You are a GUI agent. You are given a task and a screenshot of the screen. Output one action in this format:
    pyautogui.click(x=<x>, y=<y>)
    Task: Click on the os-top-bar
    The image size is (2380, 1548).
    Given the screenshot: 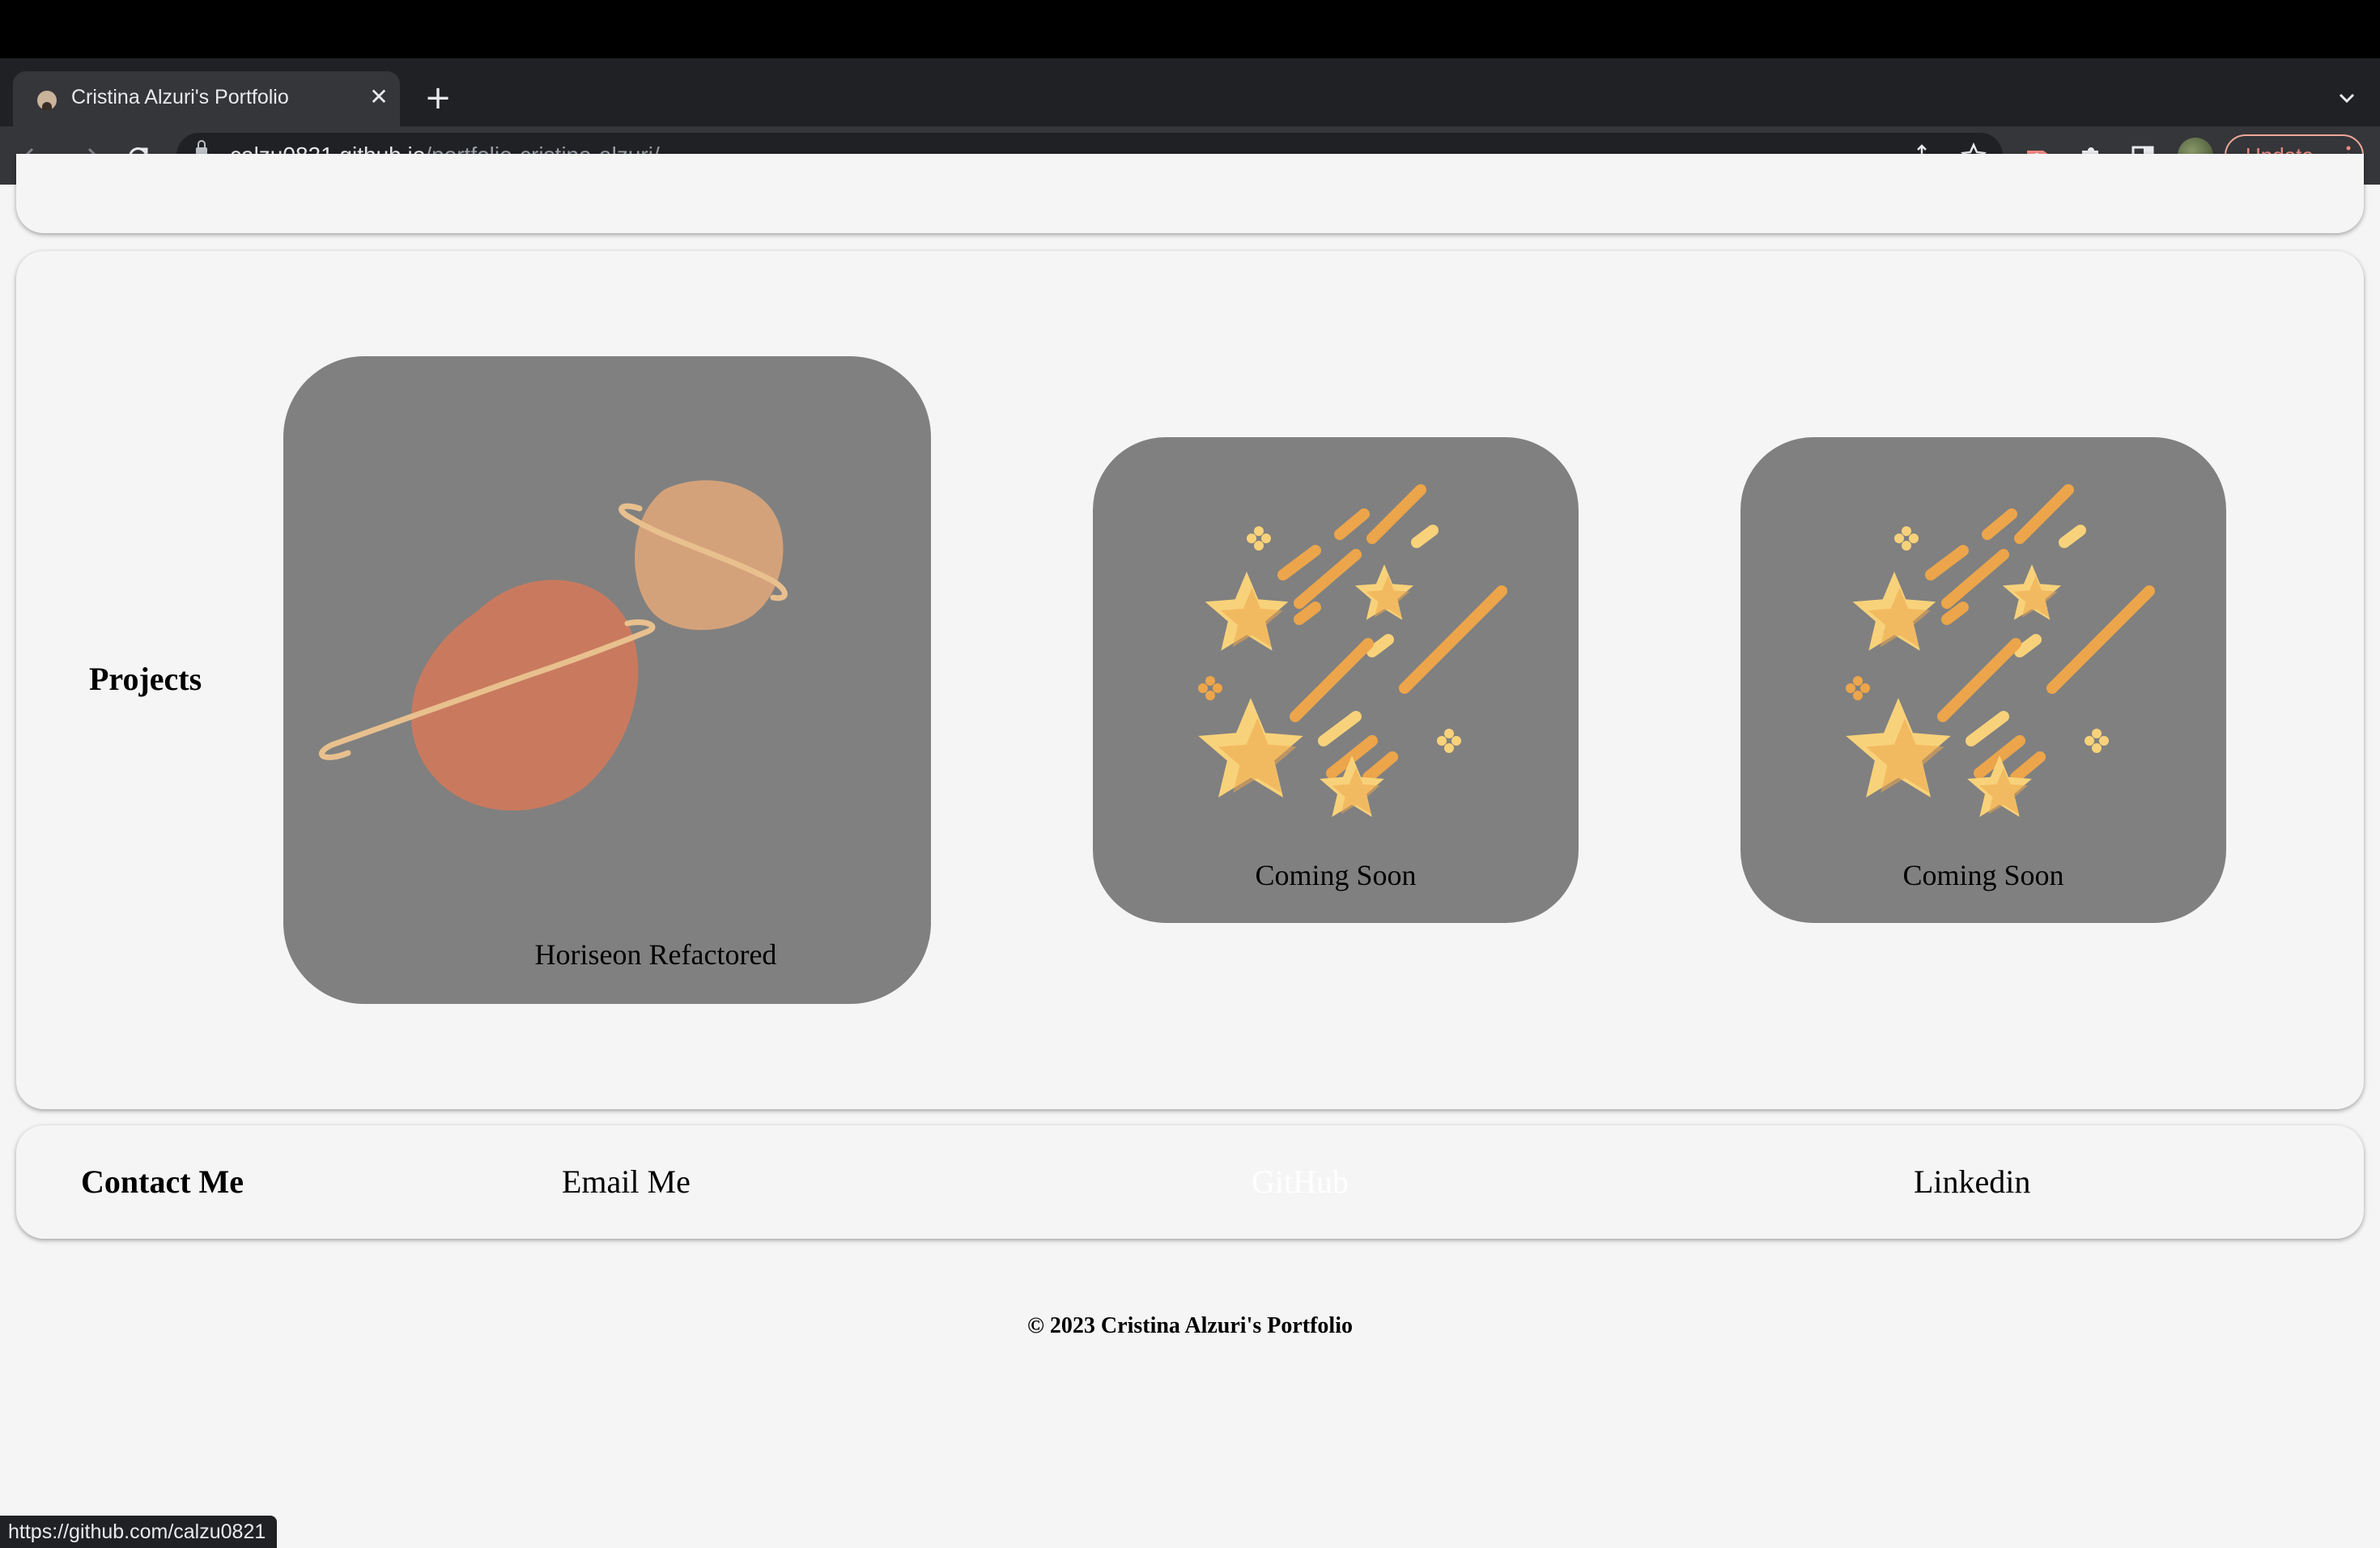 What is the action you would take?
    pyautogui.click(x=1190, y=29)
    